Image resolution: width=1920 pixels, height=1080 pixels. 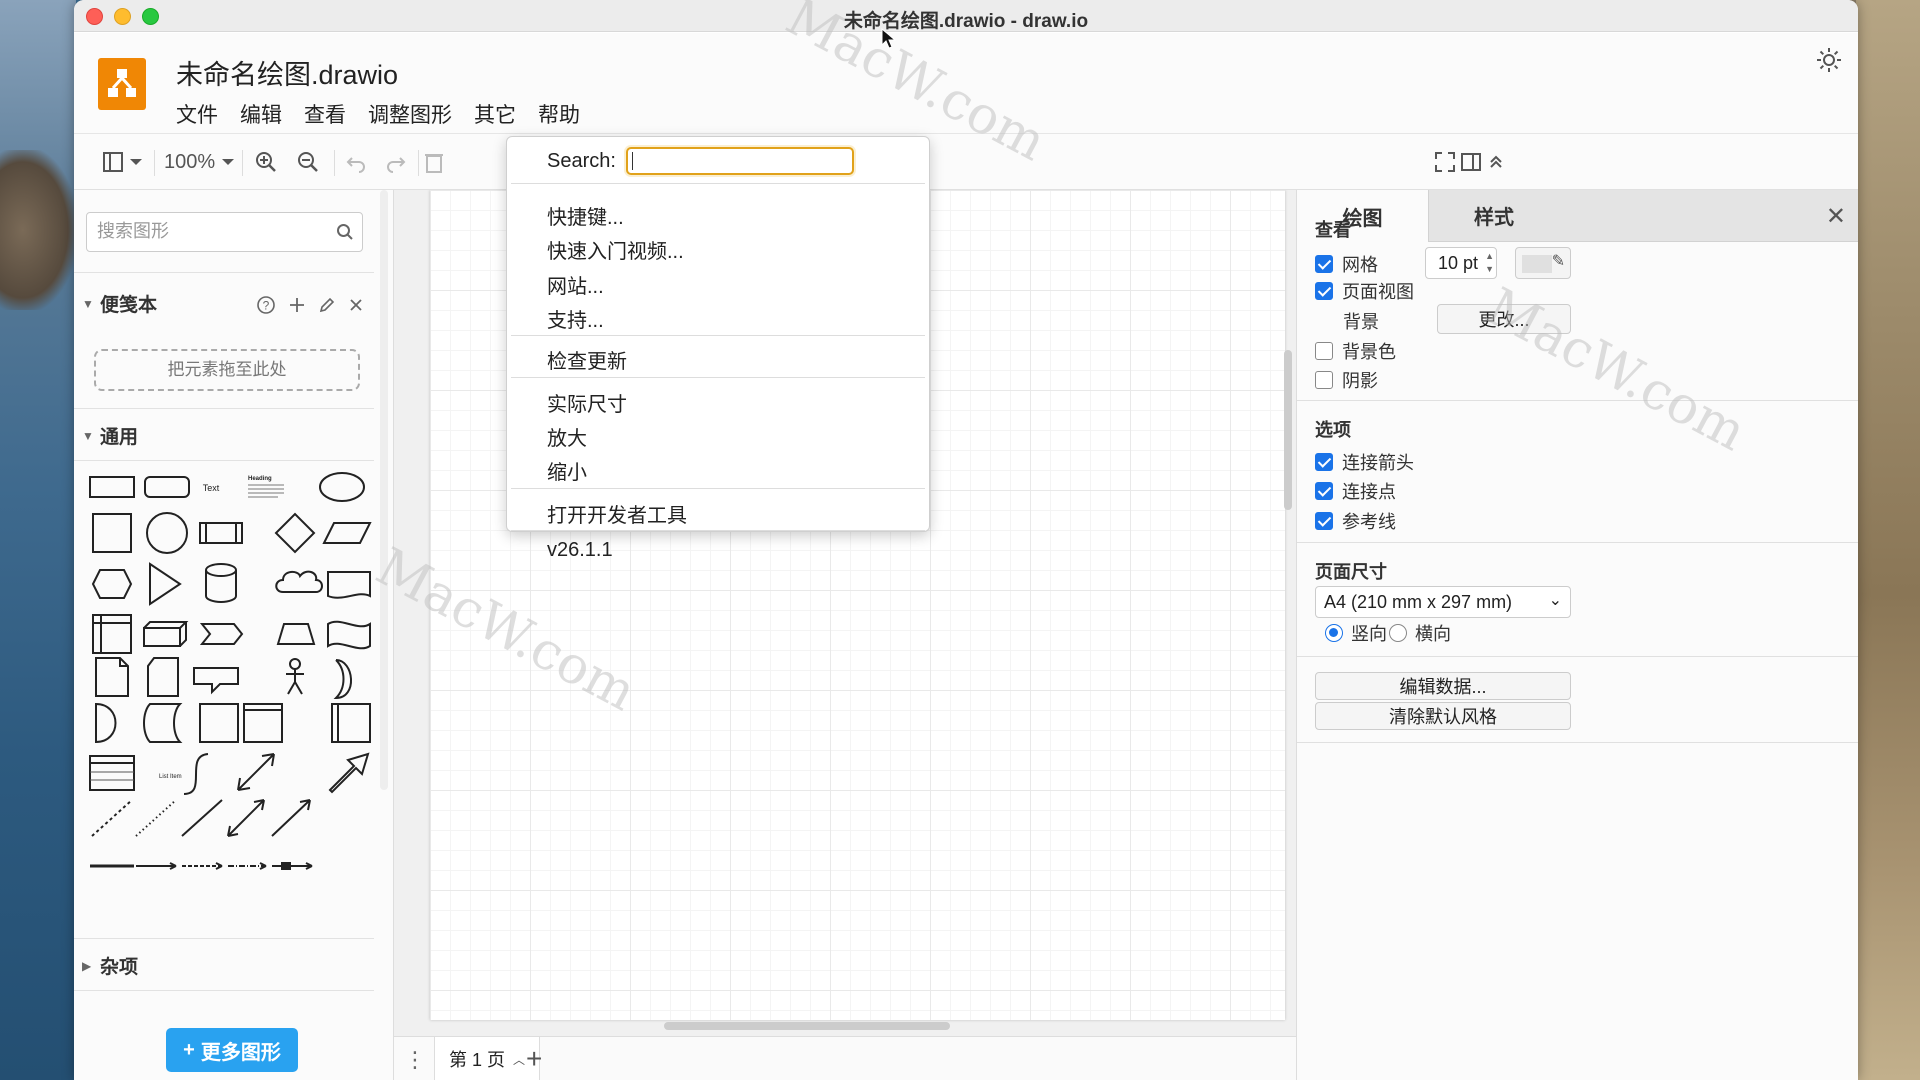 I want to click on tab-style: 样式, so click(x=1493, y=216).